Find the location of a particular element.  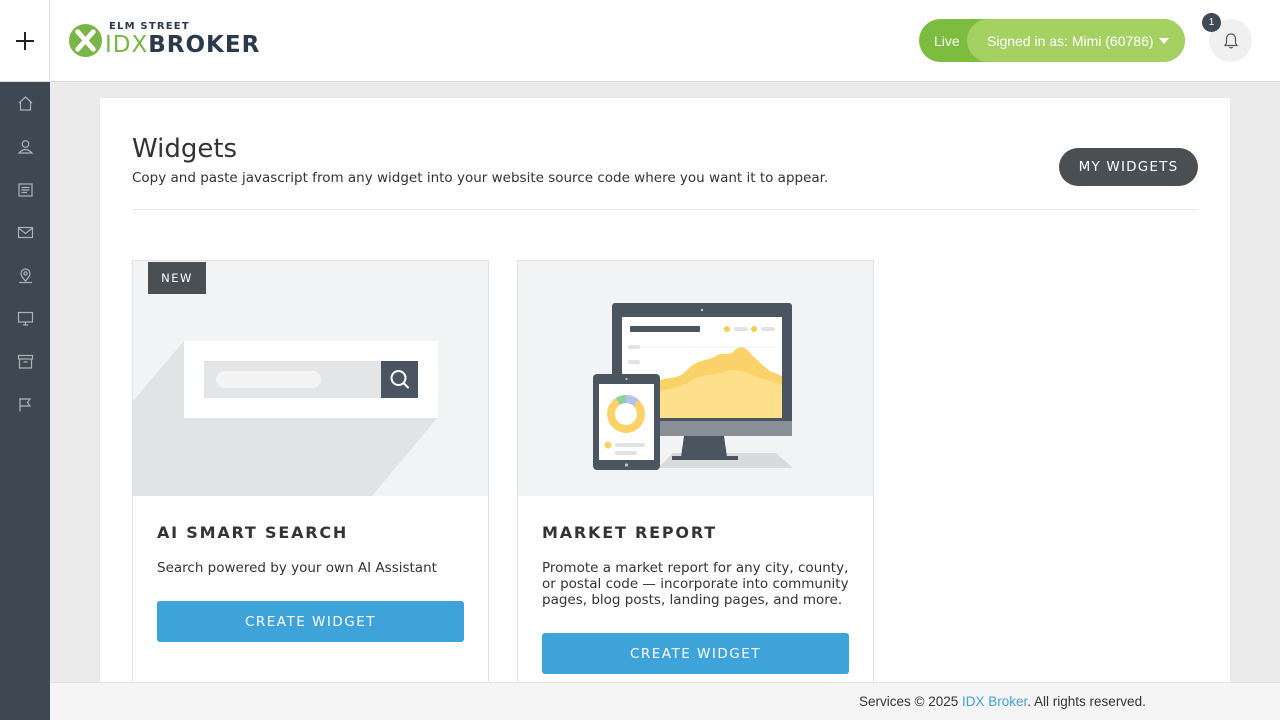

mail-icon is located at coordinates (25, 232).